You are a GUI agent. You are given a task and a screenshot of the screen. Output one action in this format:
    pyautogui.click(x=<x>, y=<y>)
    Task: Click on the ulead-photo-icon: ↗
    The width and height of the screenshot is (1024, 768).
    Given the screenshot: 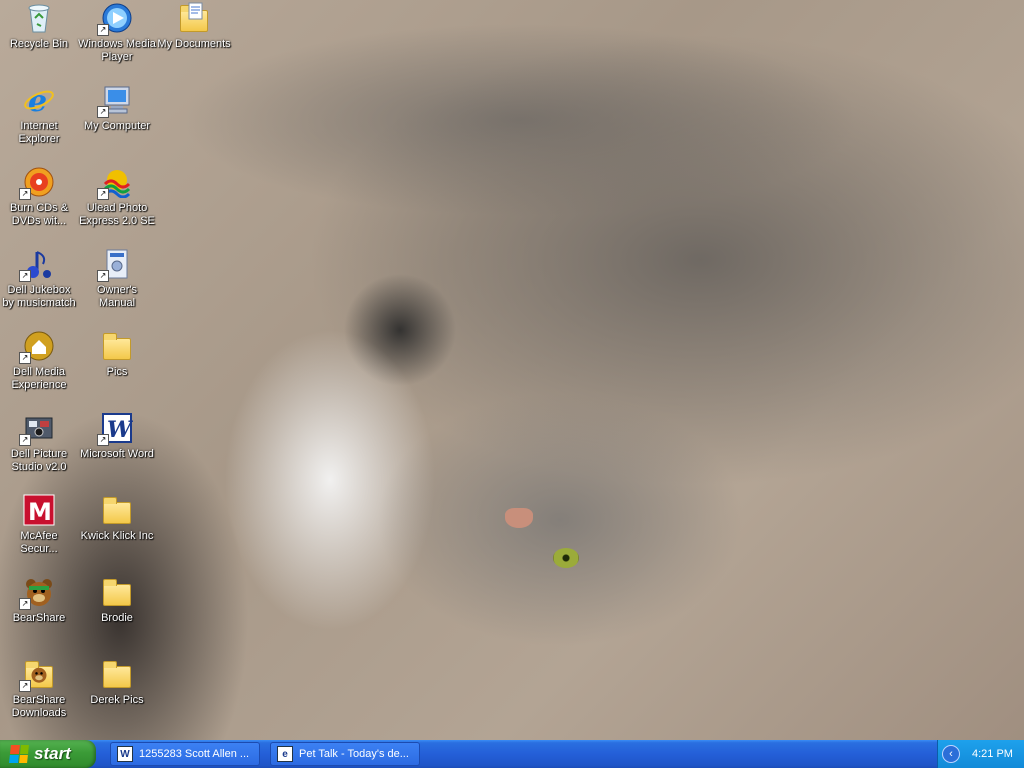 What is the action you would take?
    pyautogui.click(x=115, y=183)
    